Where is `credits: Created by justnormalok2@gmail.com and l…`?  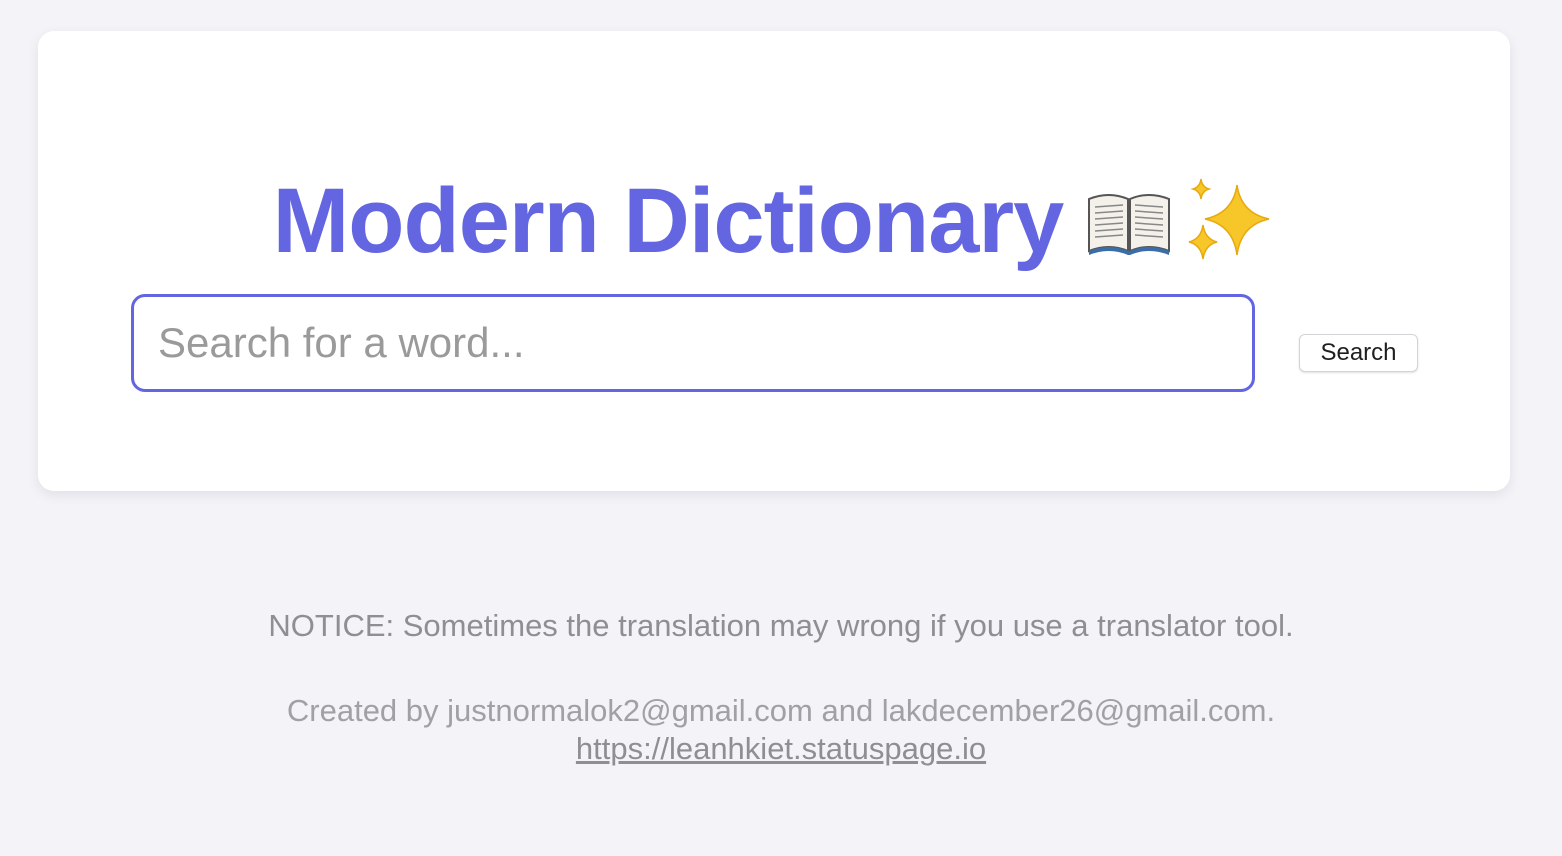 credits: Created by justnormalok2@gmail.com and l… is located at coordinates (781, 730).